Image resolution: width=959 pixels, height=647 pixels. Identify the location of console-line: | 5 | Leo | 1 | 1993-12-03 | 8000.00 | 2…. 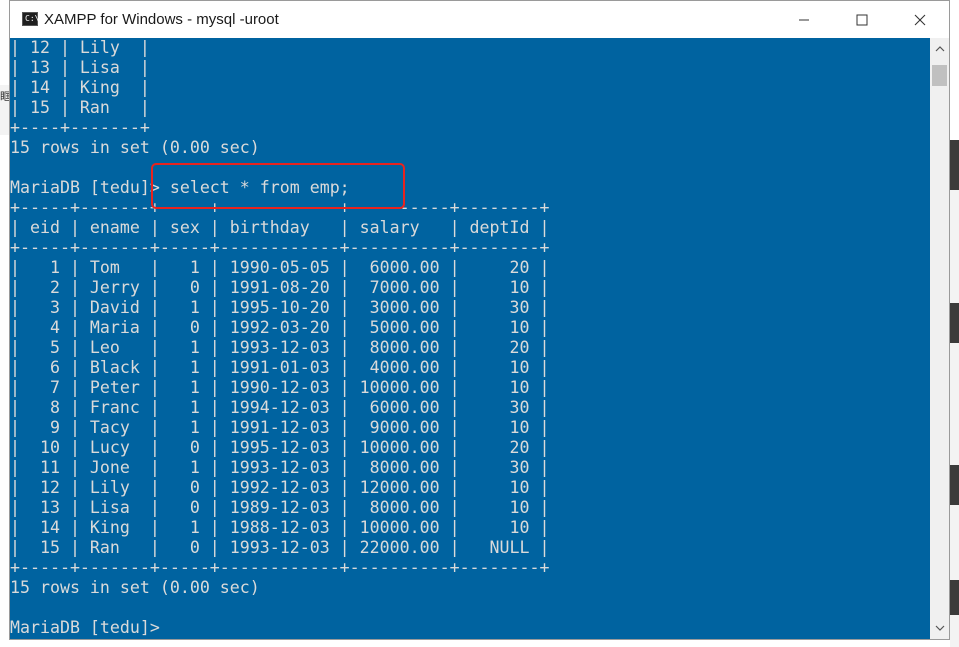
(280, 347).